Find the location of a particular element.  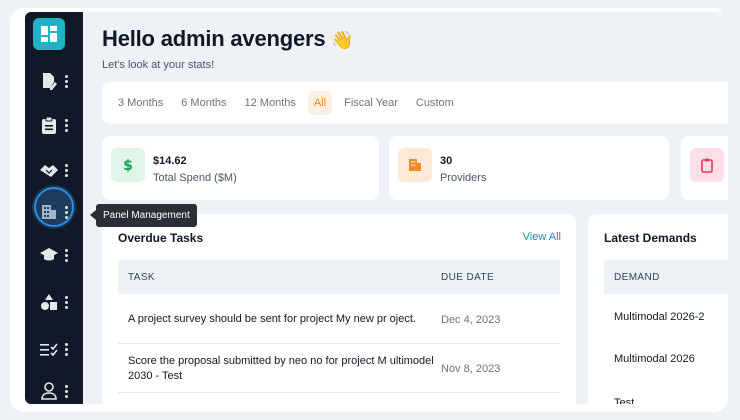

tab-12-months: 12 Months is located at coordinates (270, 103).